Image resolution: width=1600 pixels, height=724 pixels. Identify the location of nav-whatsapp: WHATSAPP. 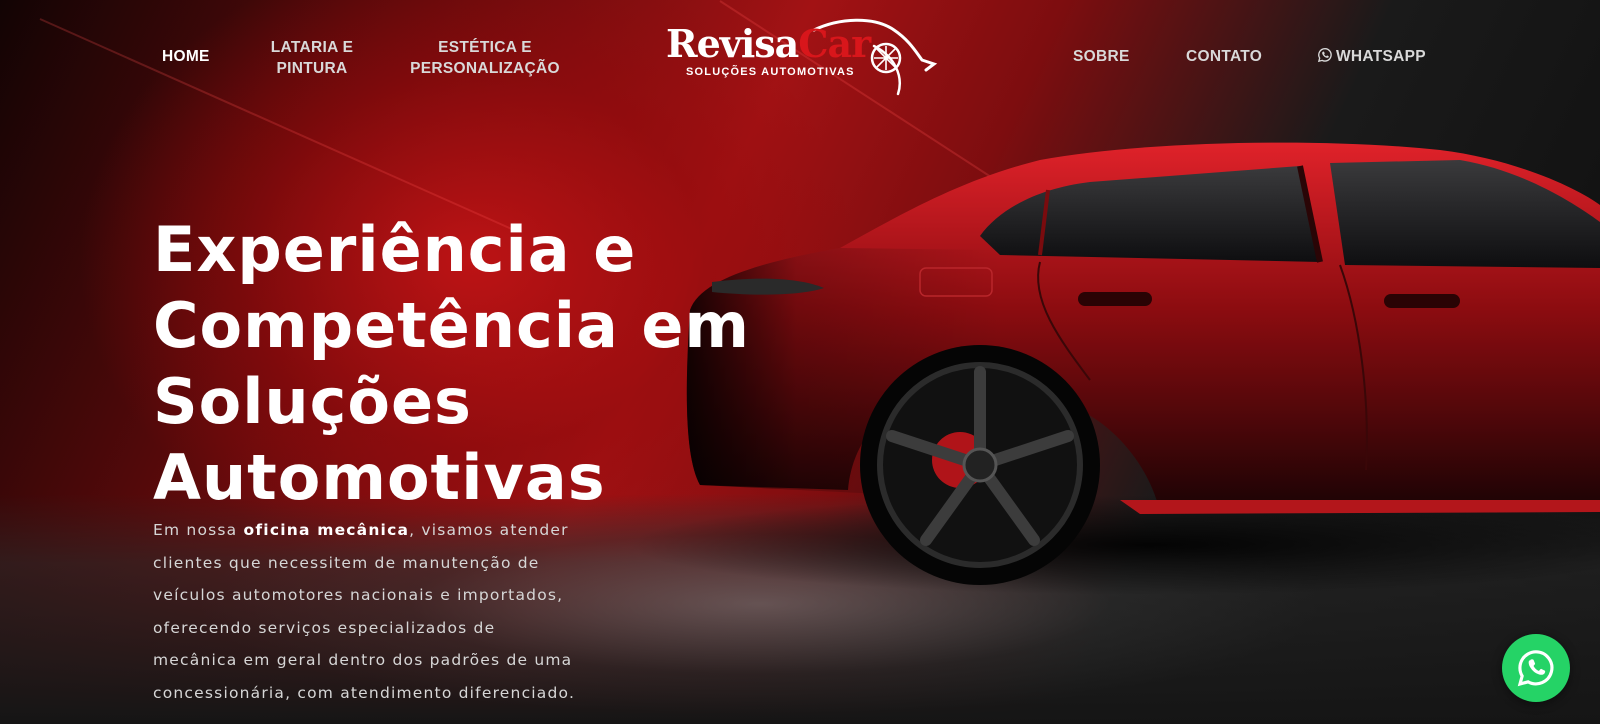
(1371, 56).